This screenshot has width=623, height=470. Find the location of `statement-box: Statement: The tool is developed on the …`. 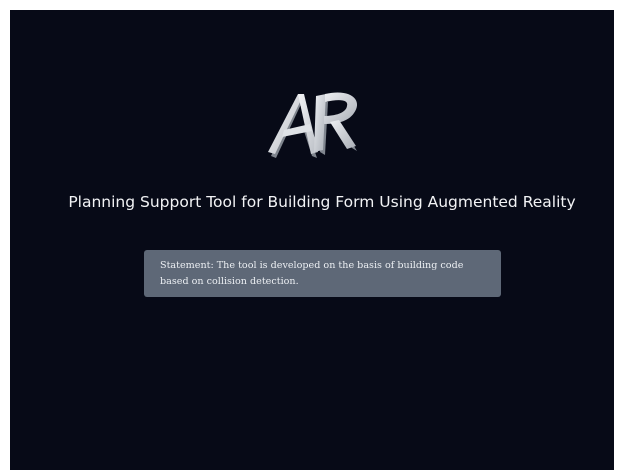

statement-box: Statement: The tool is developed on the … is located at coordinates (322, 273).